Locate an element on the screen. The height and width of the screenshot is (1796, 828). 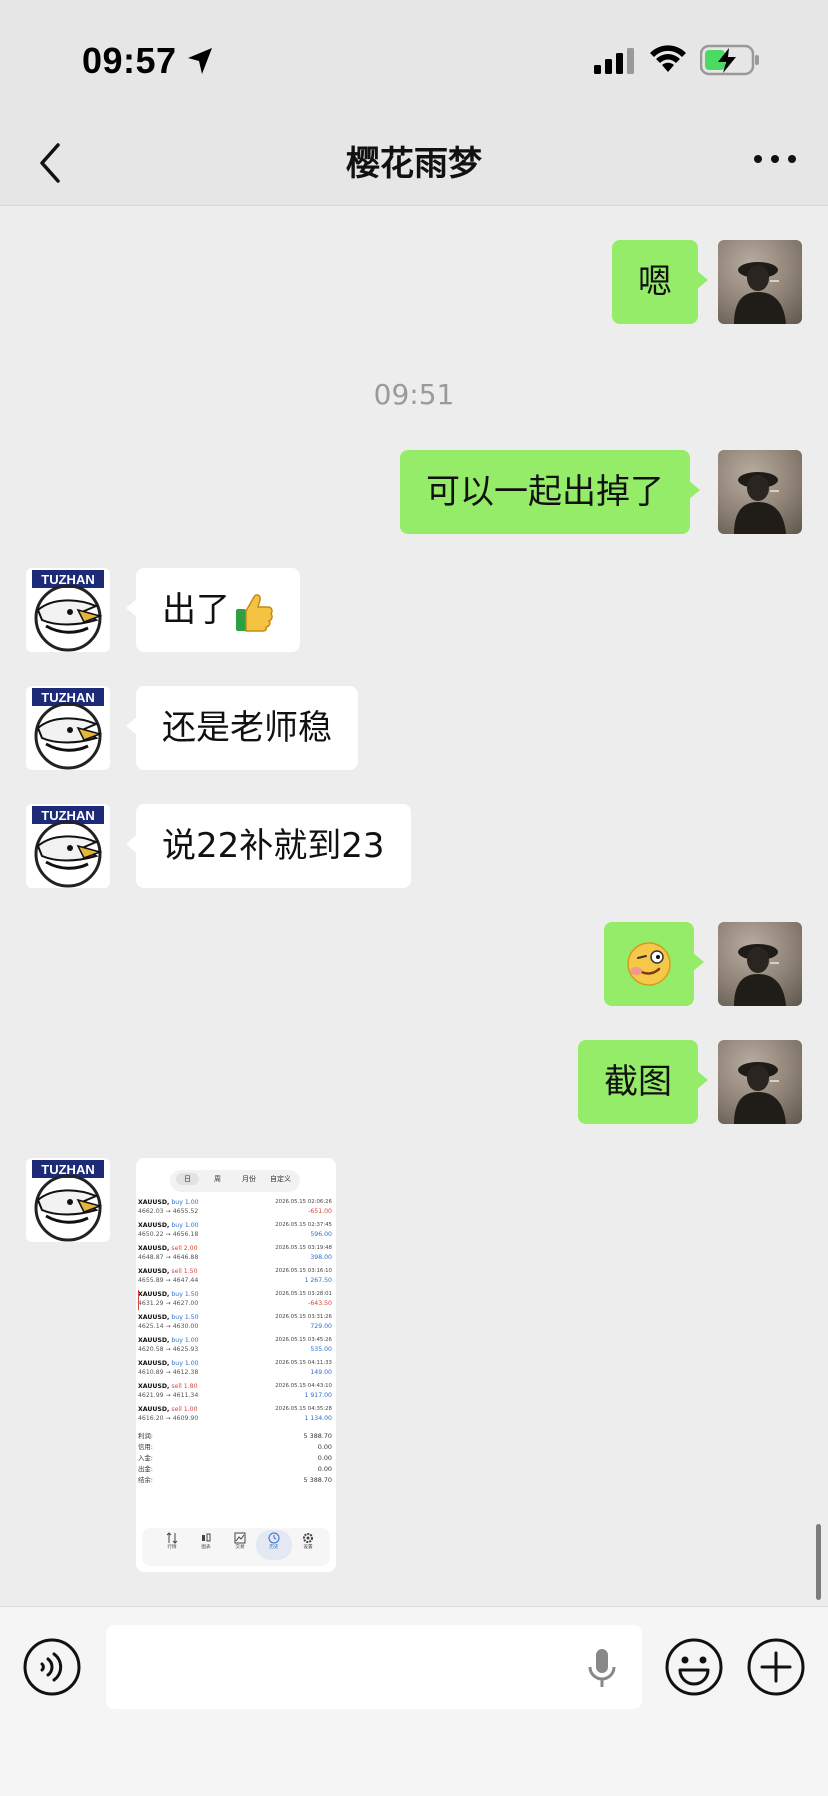
message-text: 截图 is located at coordinates (638, 1082).